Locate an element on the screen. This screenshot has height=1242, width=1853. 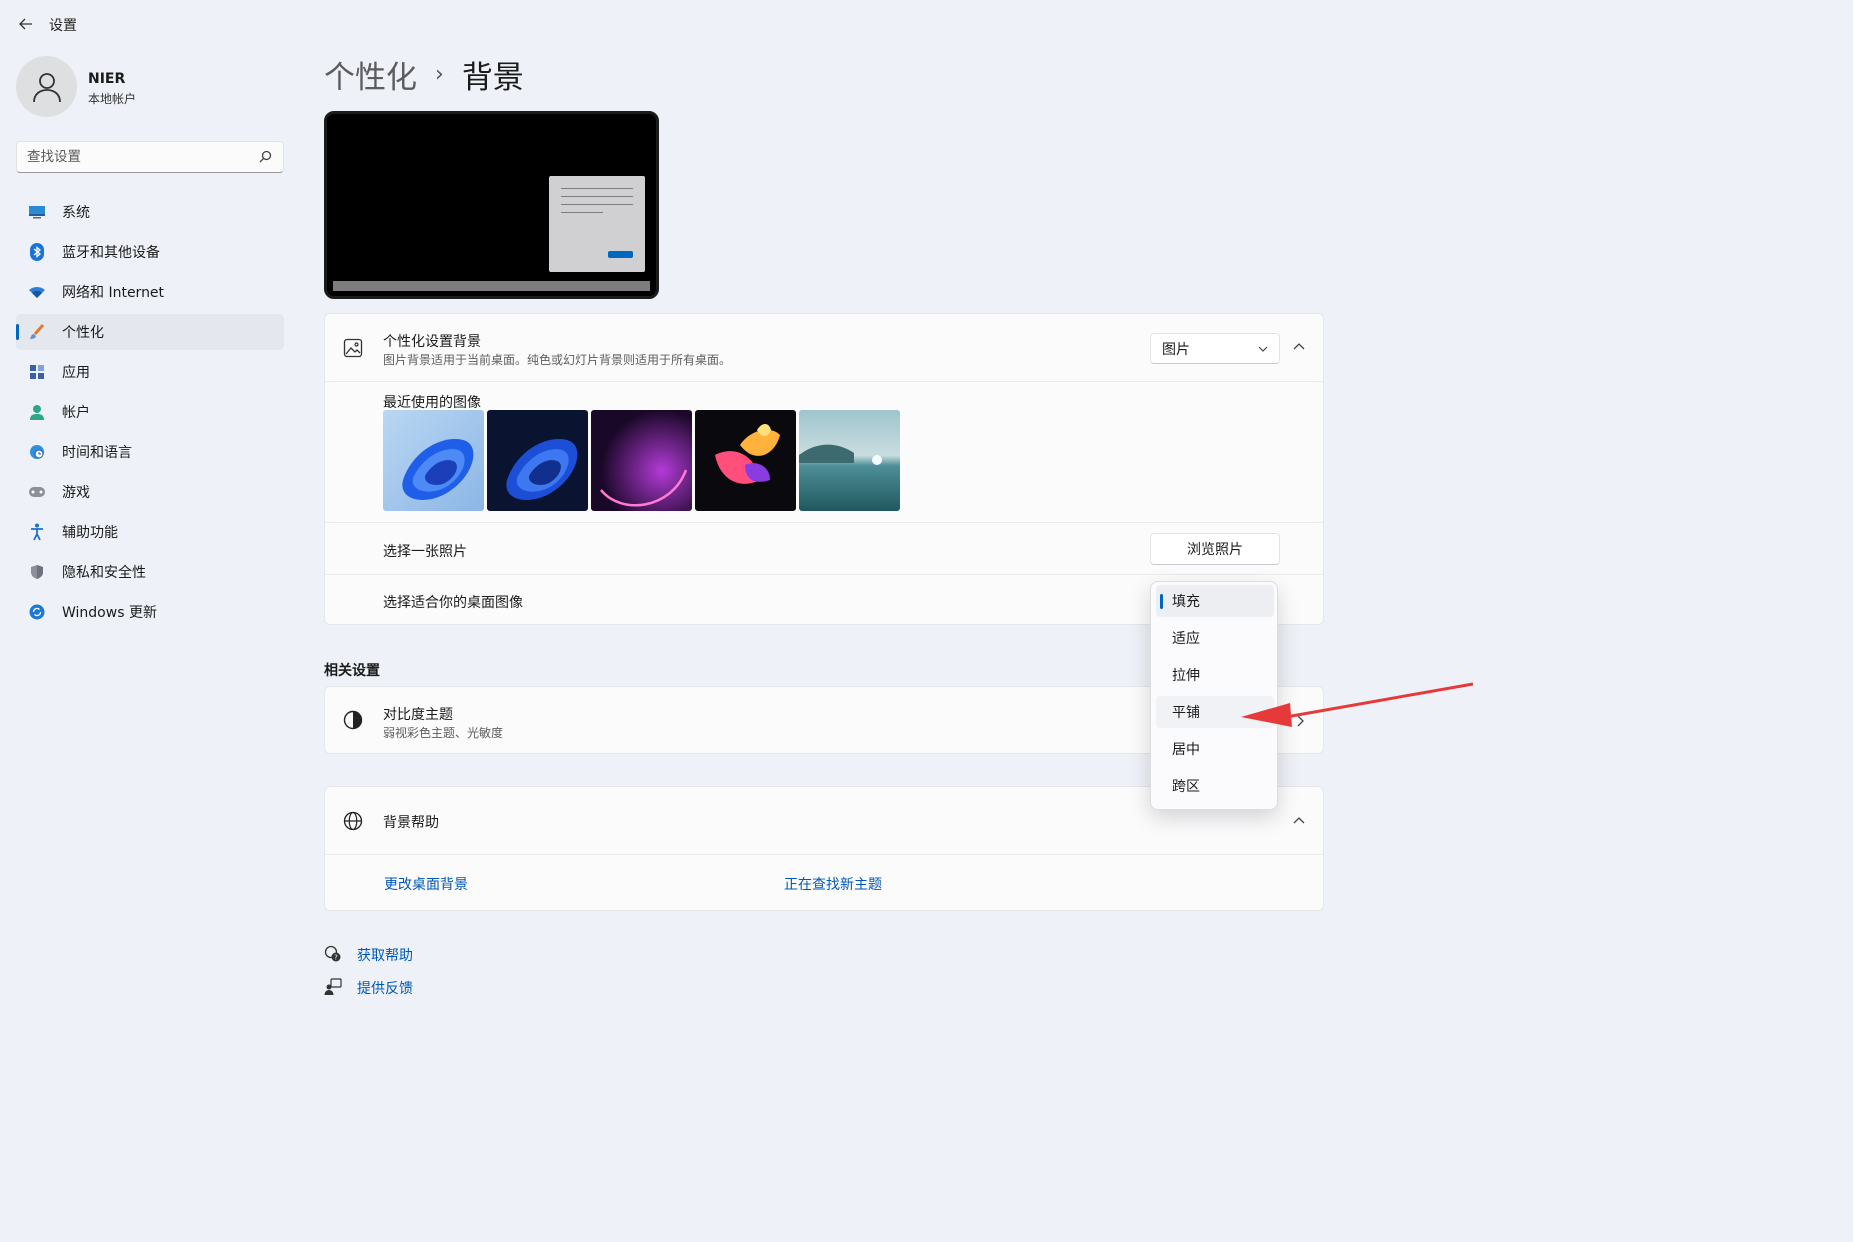
sidebar-item-label: 游戏 is located at coordinates (76, 493).